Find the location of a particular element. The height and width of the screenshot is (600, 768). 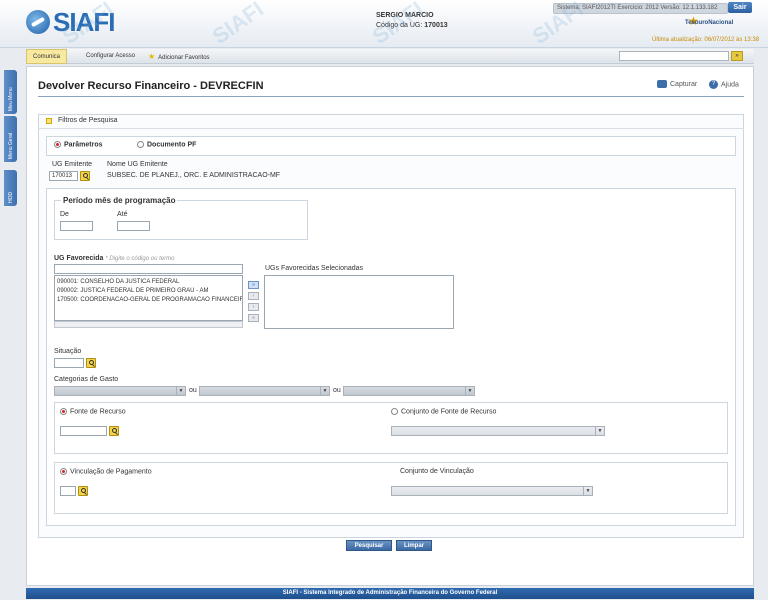

ate-label: Até is located at coordinates (122, 214).